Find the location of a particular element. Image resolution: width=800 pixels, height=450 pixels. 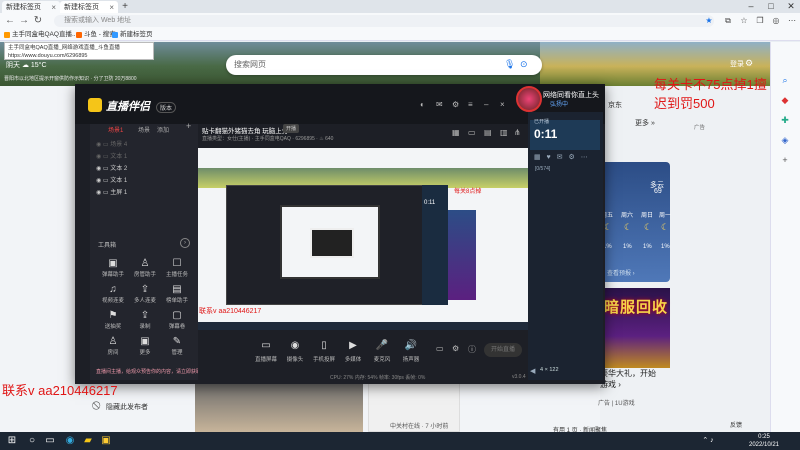

start-live-button: 开始直播 is located at coordinates (503, 350).